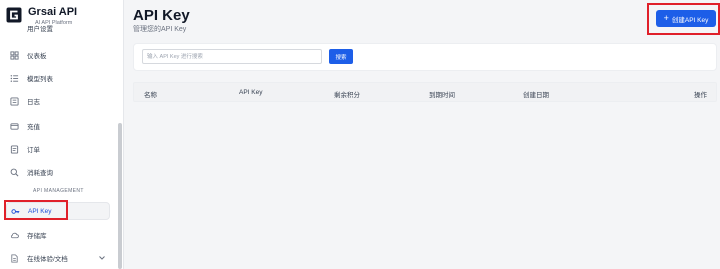 Image resolution: width=720 pixels, height=269 pixels. What do you see at coordinates (666, 18) in the screenshot?
I see `plus-icon: +` at bounding box center [666, 18].